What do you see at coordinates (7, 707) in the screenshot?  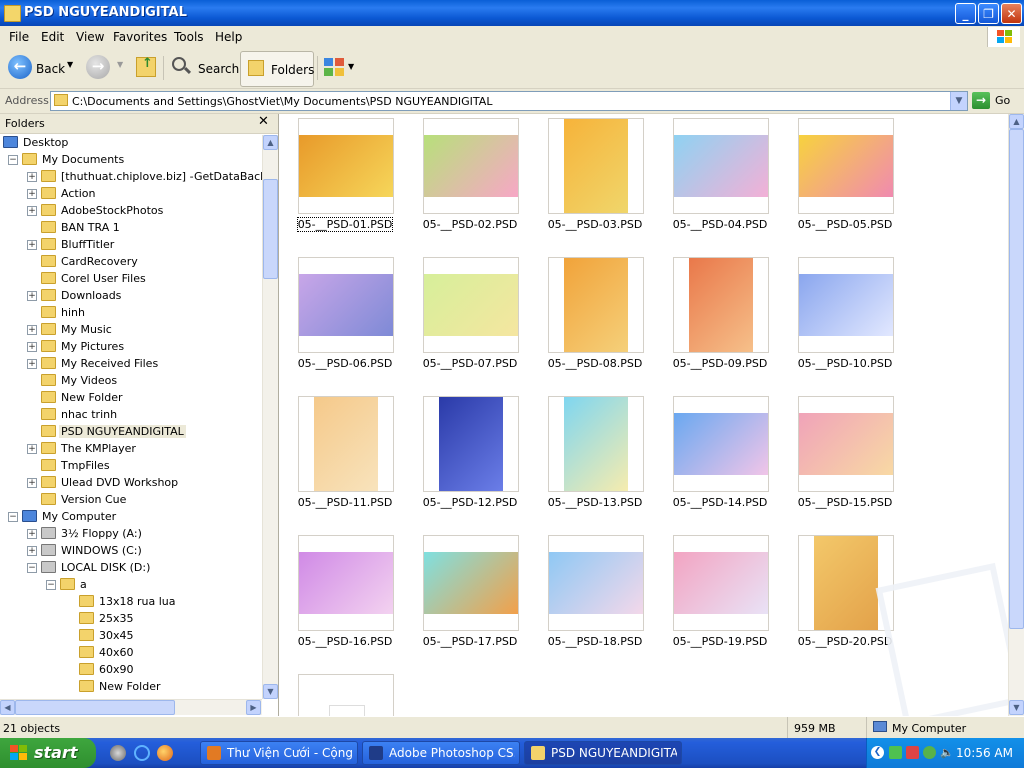 I see `scroll-left-icon: ◀` at bounding box center [7, 707].